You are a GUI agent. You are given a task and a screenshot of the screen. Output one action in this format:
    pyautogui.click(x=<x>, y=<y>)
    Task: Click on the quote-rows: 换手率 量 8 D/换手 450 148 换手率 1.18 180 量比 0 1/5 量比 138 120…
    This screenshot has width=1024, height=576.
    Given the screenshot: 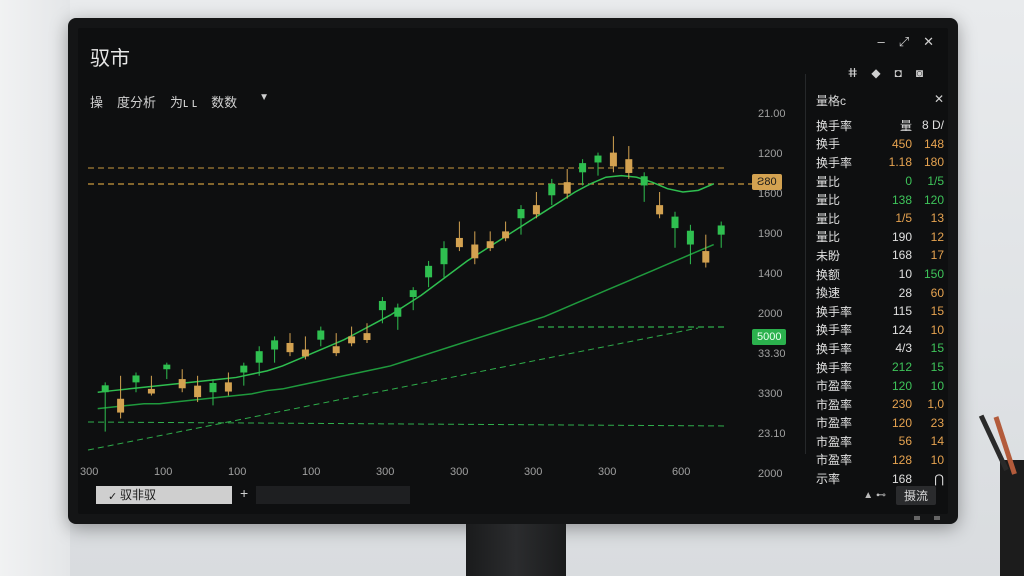 What is the action you would take?
    pyautogui.click(x=880, y=302)
    